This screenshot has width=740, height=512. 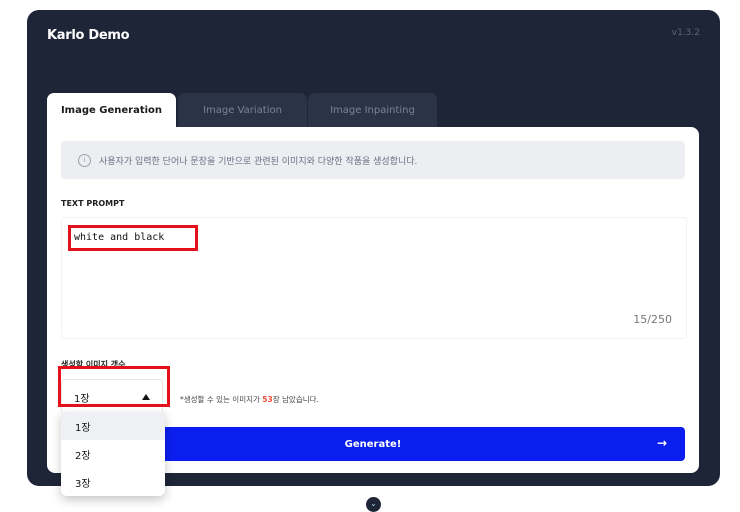 I want to click on image-count-dropdown: 1장 2장 3장, so click(x=113, y=454).